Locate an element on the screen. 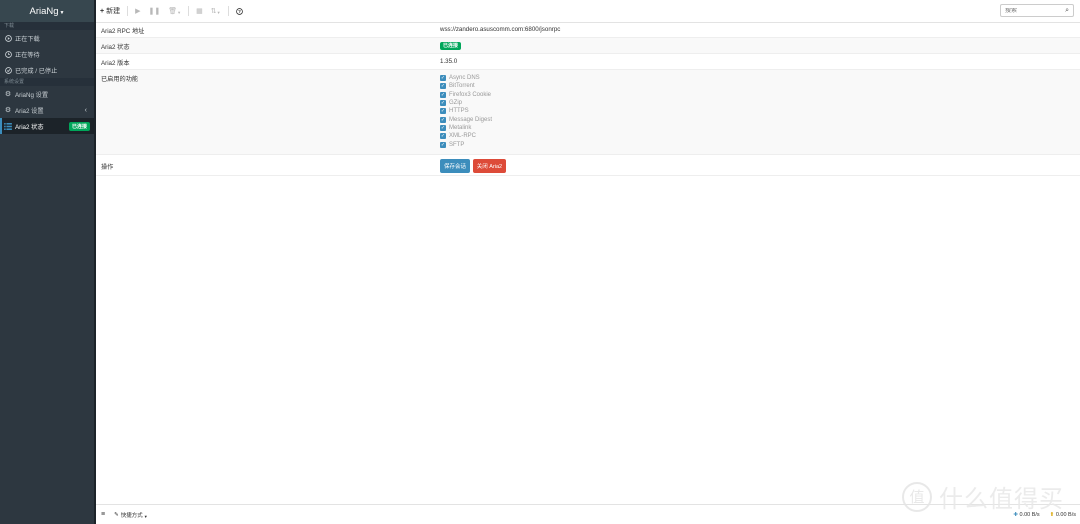 The width and height of the screenshot is (1080, 524). select-all-button: ▦ is located at coordinates (199, 11).